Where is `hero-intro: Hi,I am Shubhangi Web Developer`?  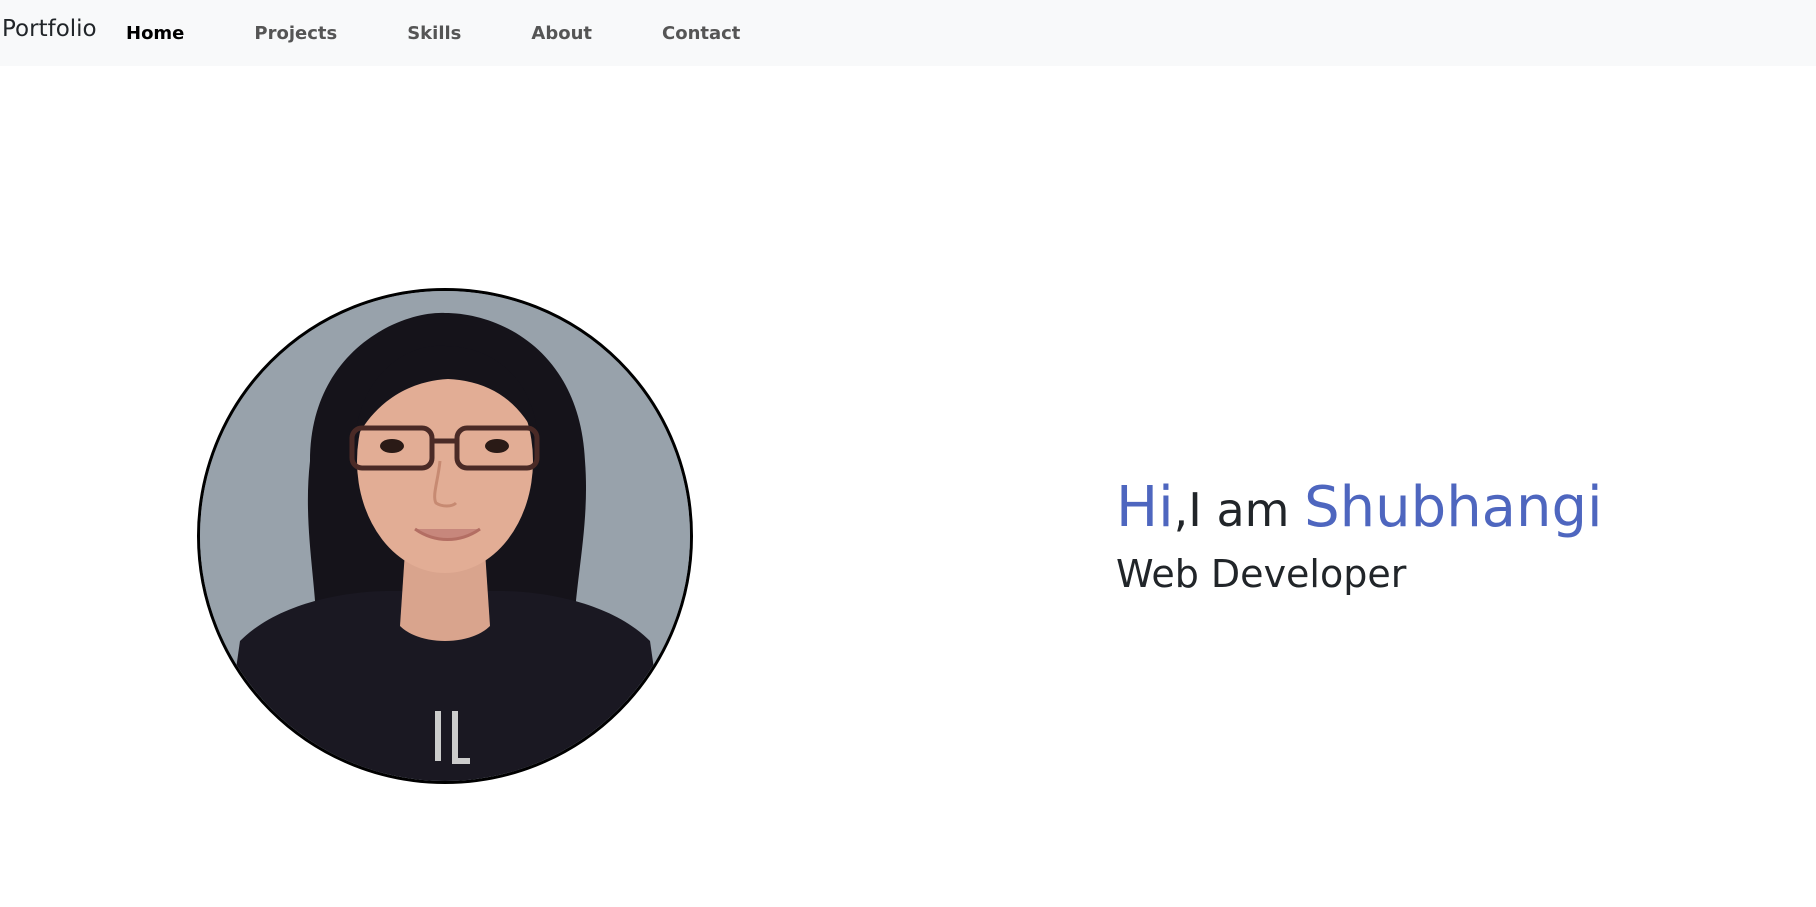
hero-intro: Hi,I am Shubhangi Web Developer is located at coordinates (1446, 535).